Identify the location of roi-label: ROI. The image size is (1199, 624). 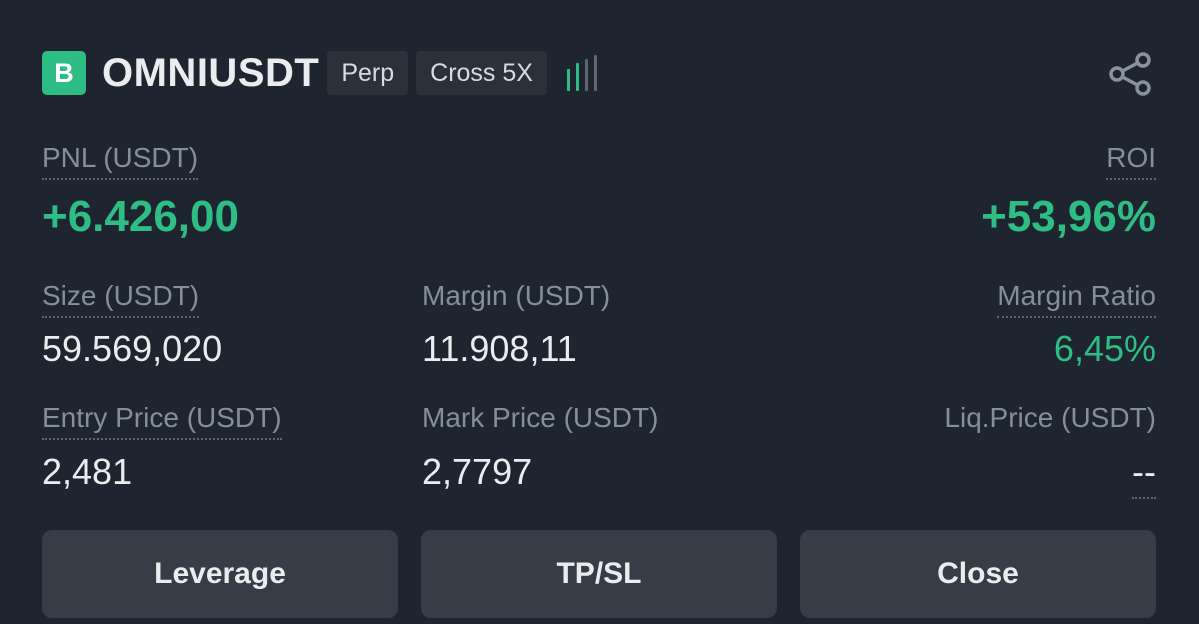
(1131, 161).